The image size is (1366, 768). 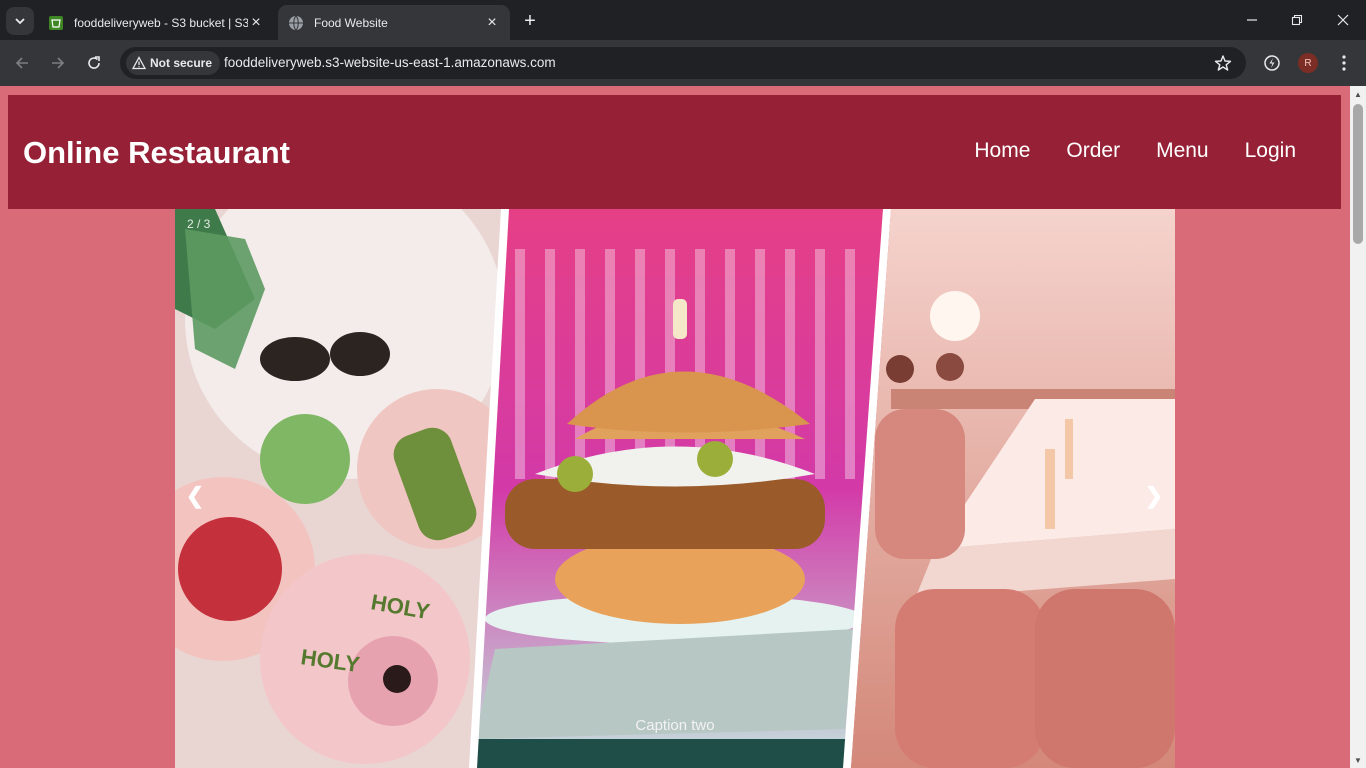 I want to click on site-header: Online Restaurant Home Order Menu Login, so click(x=674, y=152).